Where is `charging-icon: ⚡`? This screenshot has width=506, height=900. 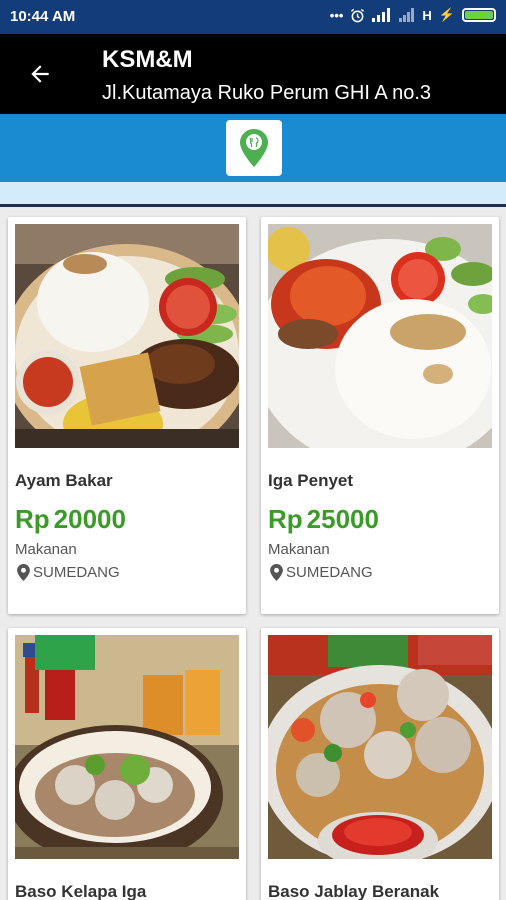
charging-icon: ⚡ is located at coordinates (446, 14).